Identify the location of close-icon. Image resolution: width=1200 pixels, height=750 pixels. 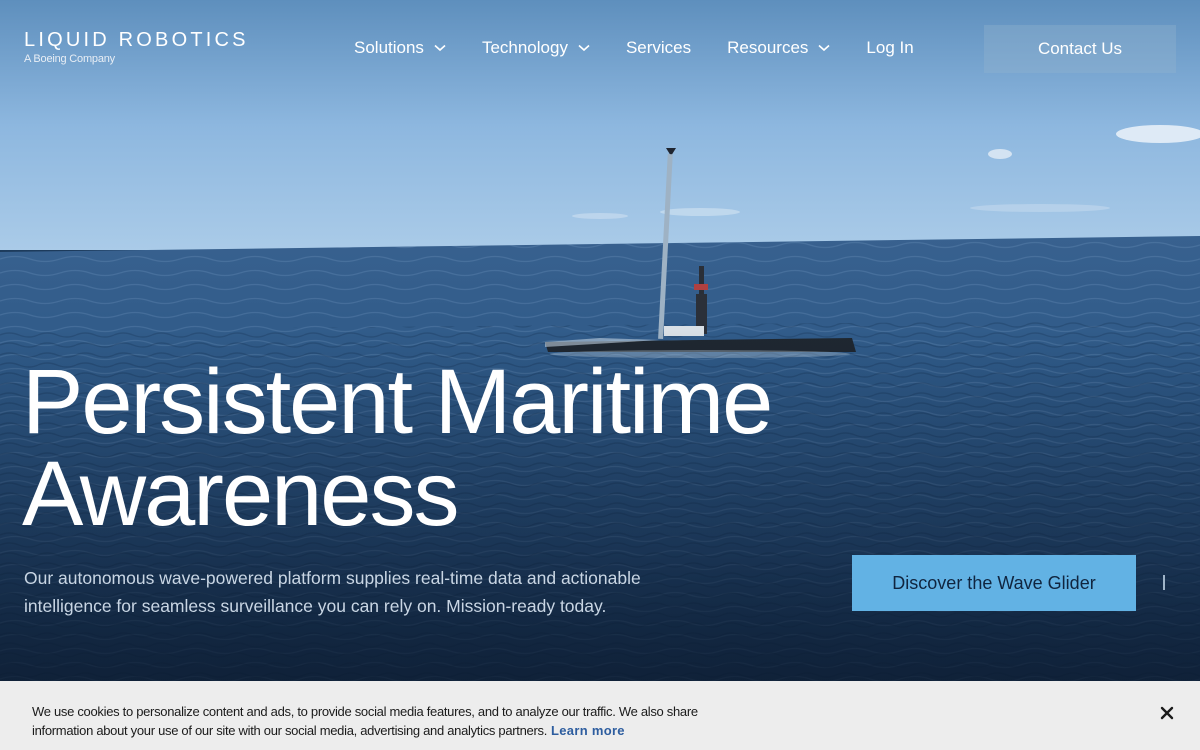
(1167, 713).